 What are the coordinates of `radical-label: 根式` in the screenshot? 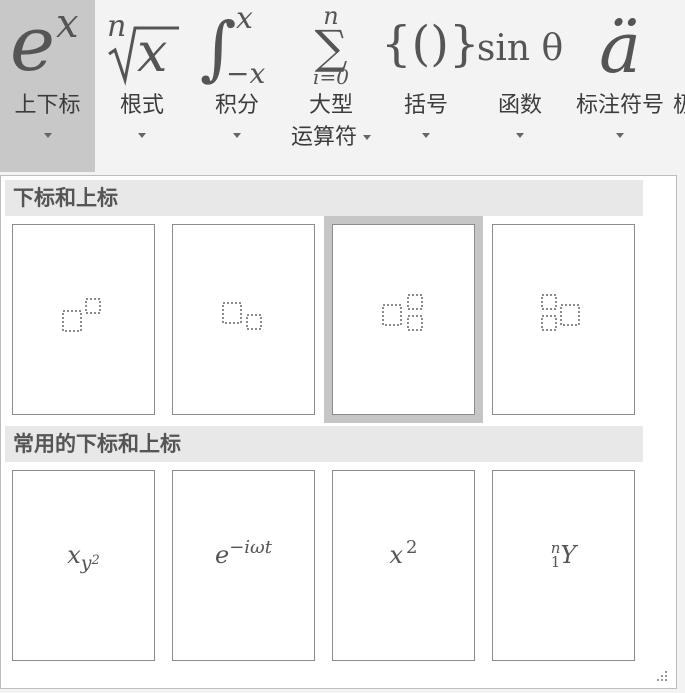 It's located at (141, 105).